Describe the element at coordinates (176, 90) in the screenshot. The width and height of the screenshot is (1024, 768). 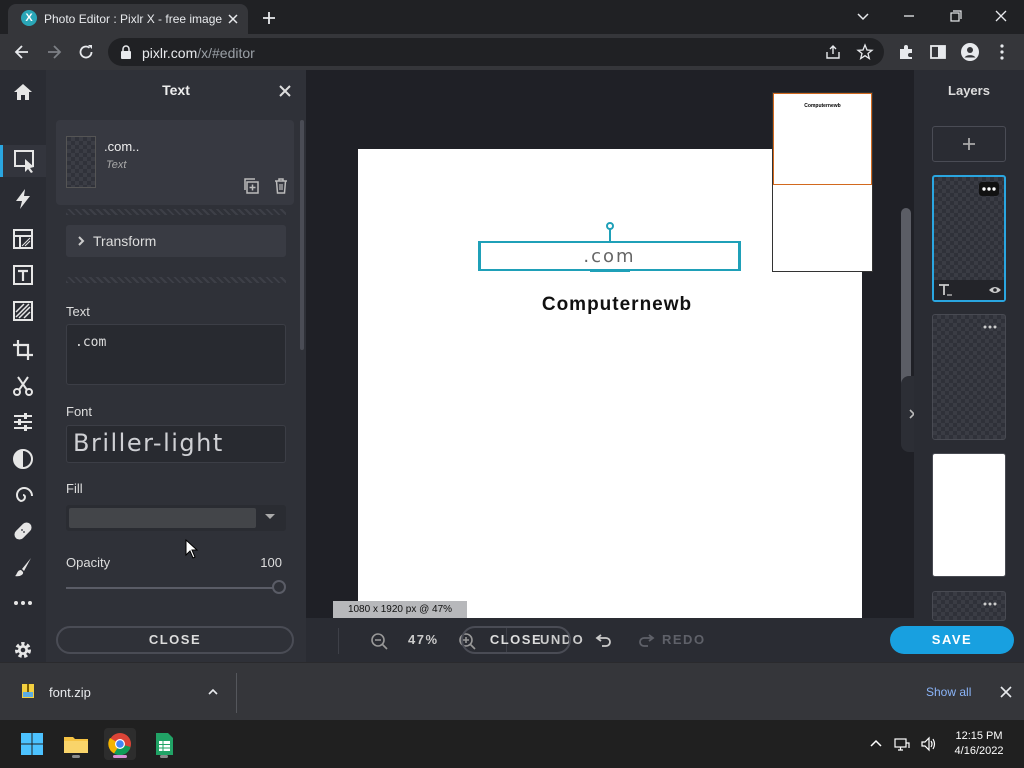
I see `panel-title: Text` at that location.